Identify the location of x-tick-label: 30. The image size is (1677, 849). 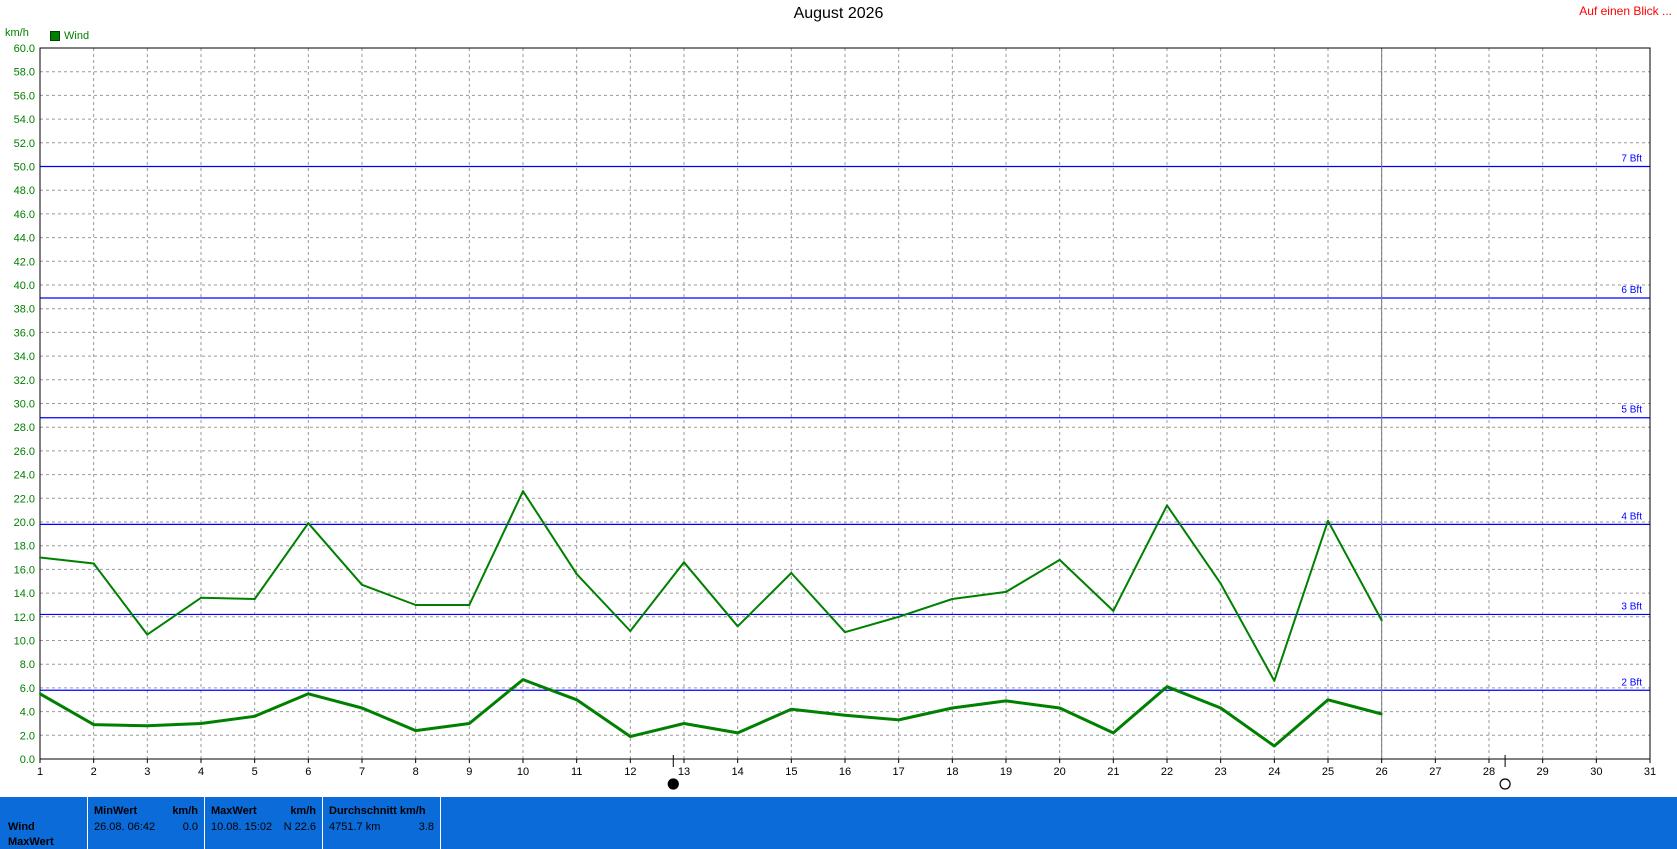
(1596, 772).